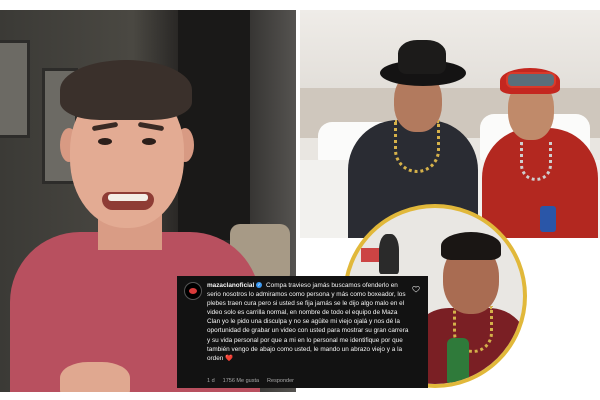  I want to click on comment-time: 1 d, so click(211, 381).